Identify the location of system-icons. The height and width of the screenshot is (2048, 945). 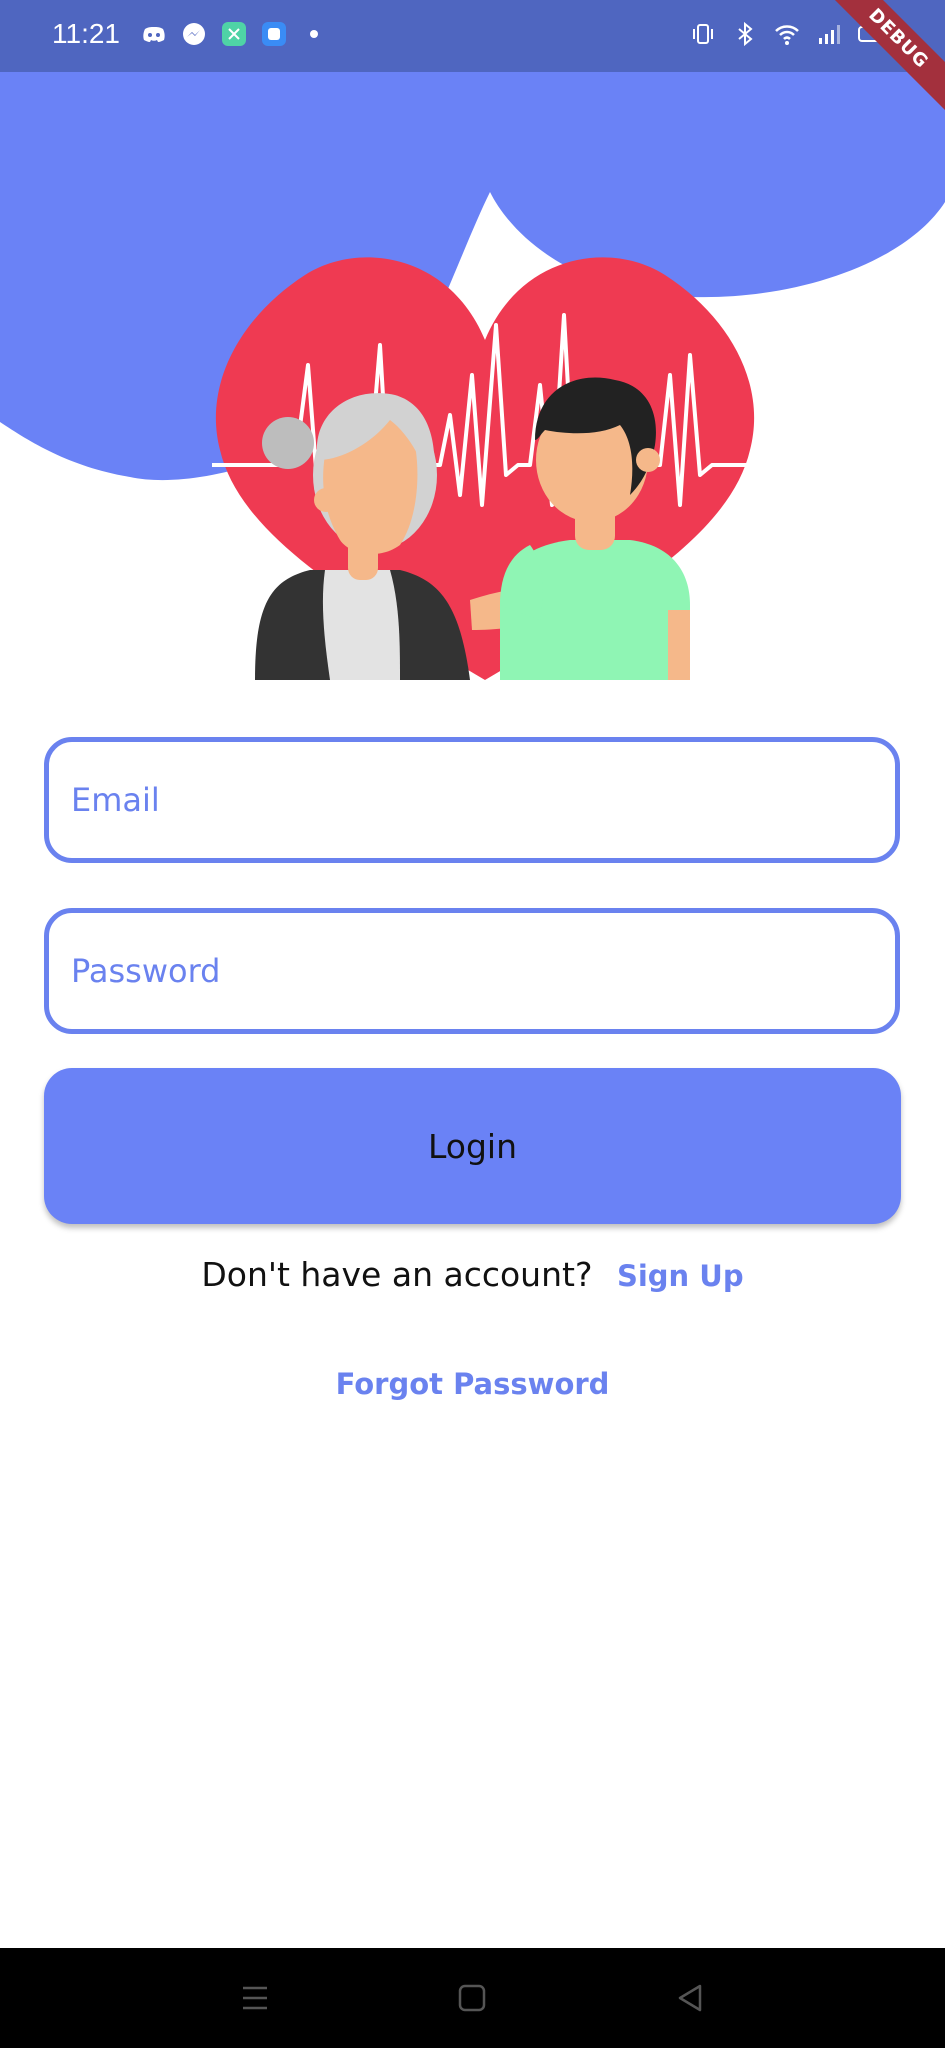
(787, 34).